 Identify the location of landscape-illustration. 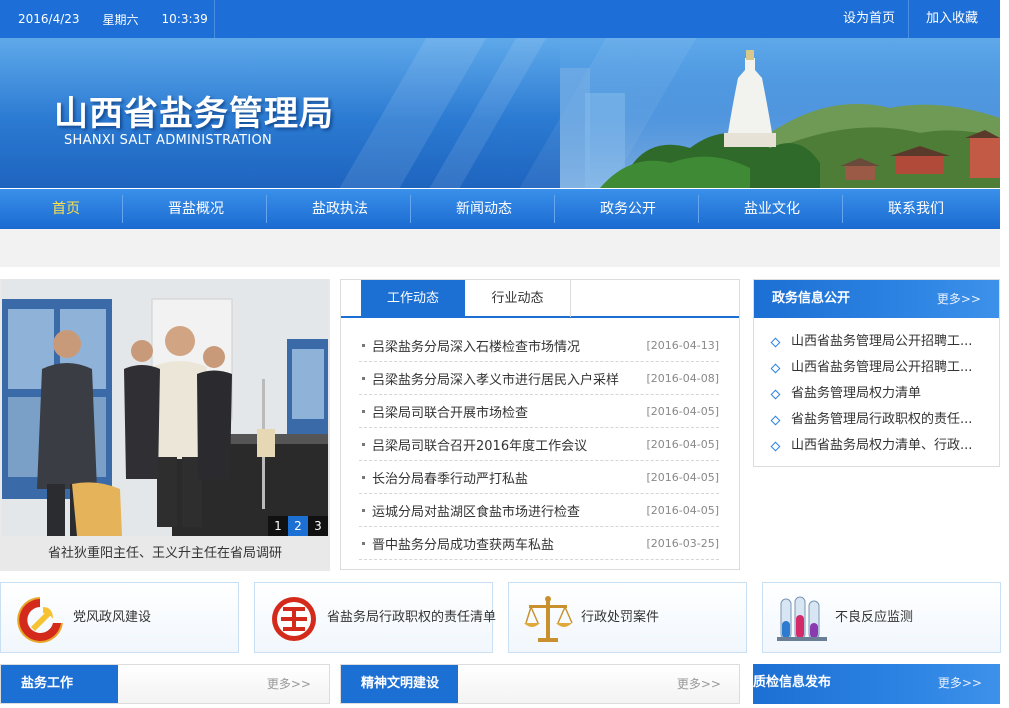
(780, 113).